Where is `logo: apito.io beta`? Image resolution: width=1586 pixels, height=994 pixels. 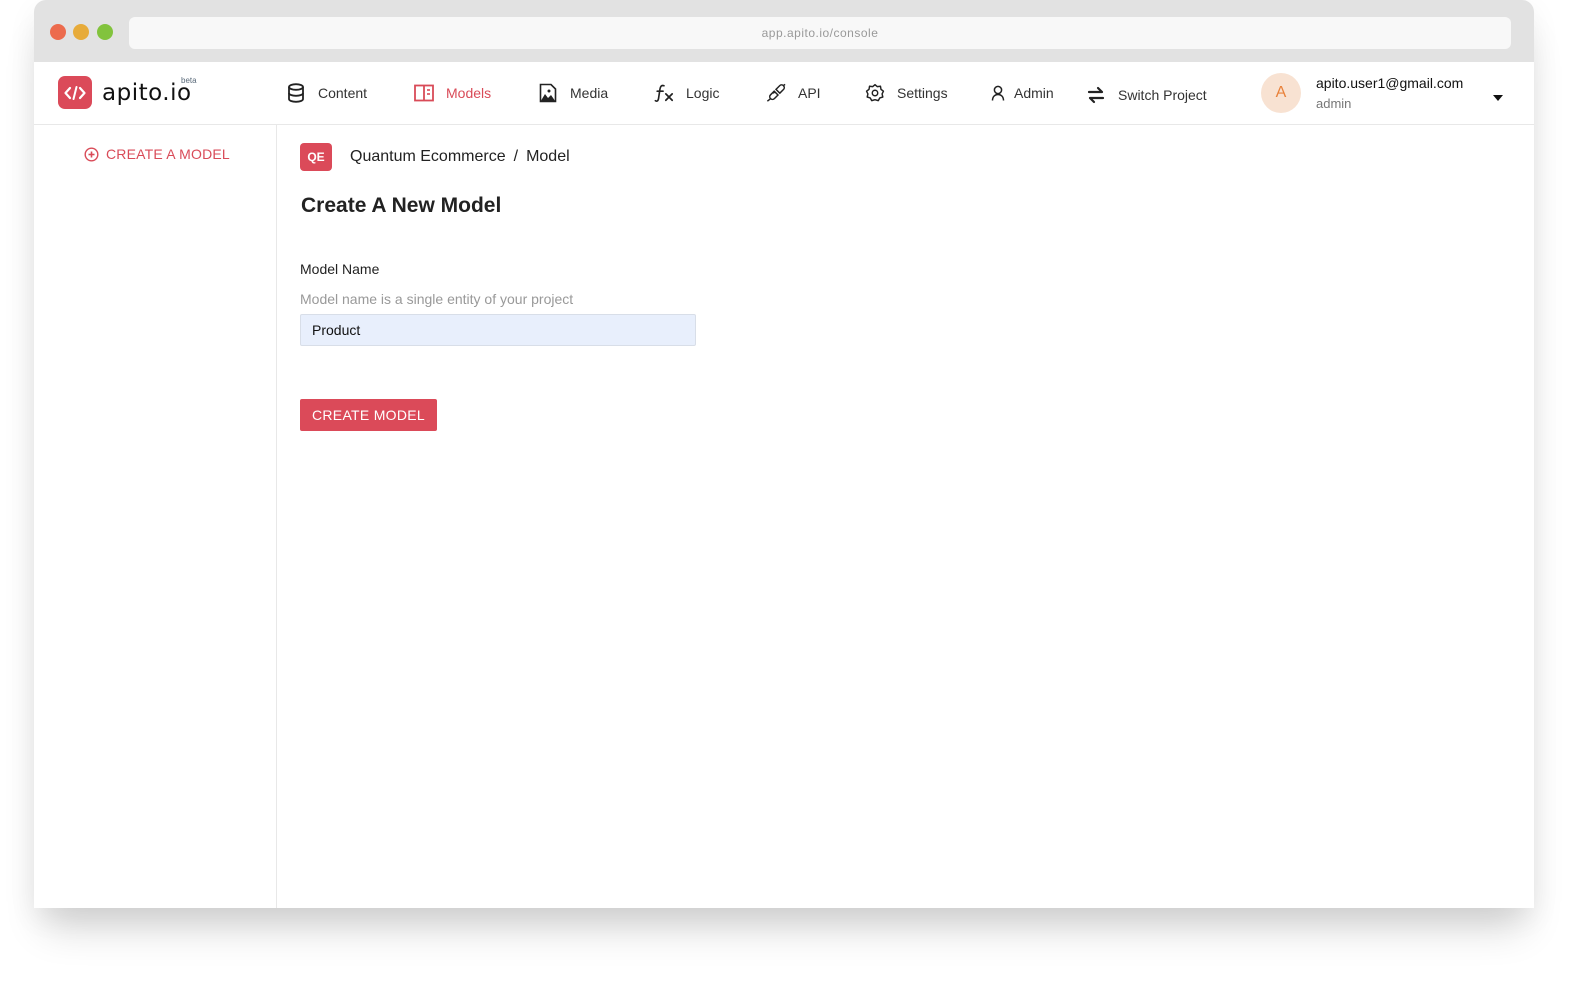
logo: apito.io beta is located at coordinates (127, 92).